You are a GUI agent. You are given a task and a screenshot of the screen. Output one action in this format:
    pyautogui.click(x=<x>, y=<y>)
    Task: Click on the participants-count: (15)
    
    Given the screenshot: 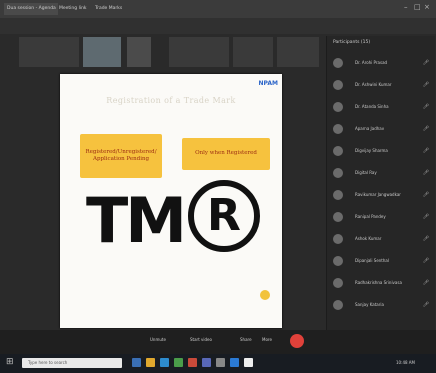 What is the action you would take?
    pyautogui.click(x=365, y=42)
    